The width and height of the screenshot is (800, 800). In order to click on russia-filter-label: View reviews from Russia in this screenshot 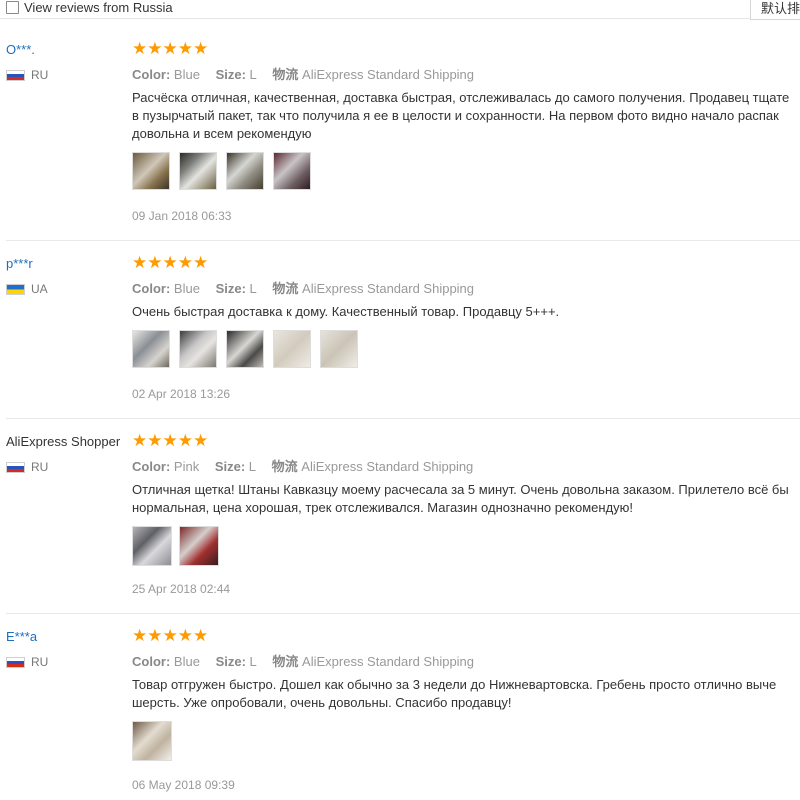, I will do `click(98, 7)`.